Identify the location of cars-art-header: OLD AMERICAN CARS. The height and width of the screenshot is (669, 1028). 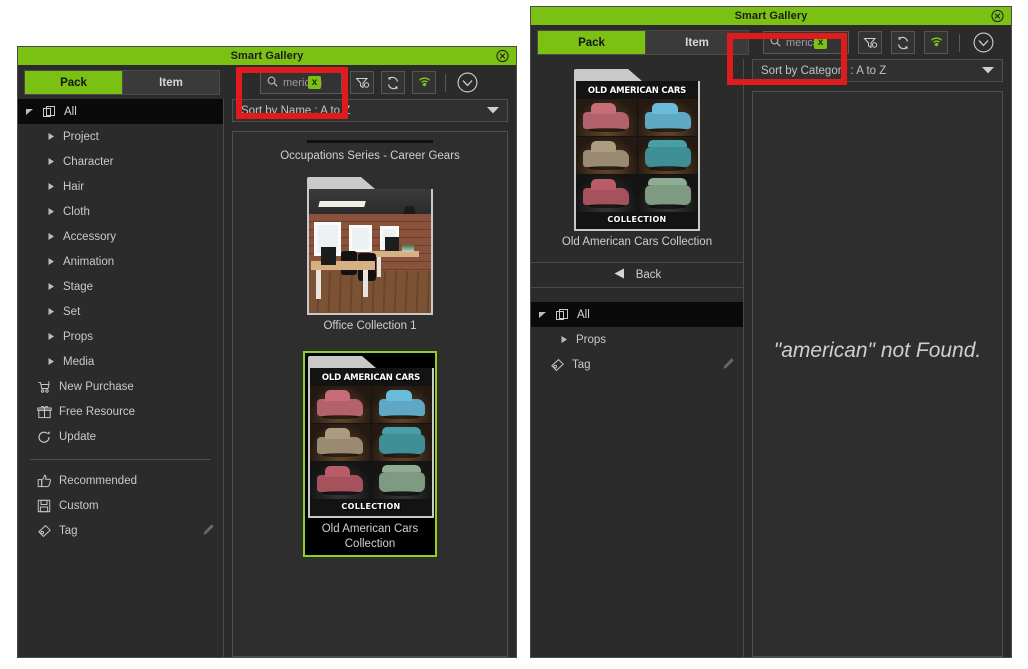
(637, 91).